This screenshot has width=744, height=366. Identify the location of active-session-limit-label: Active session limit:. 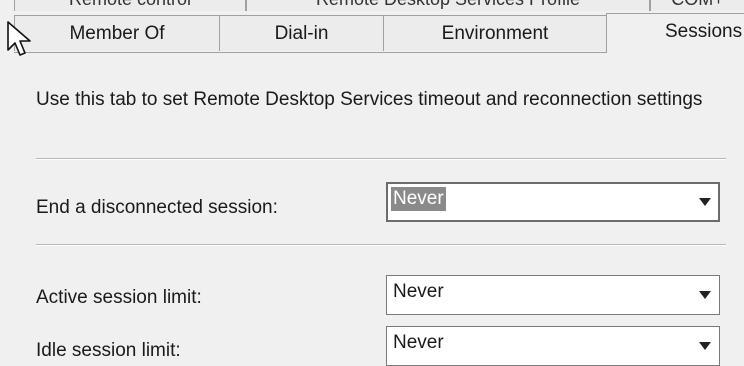
(119, 297).